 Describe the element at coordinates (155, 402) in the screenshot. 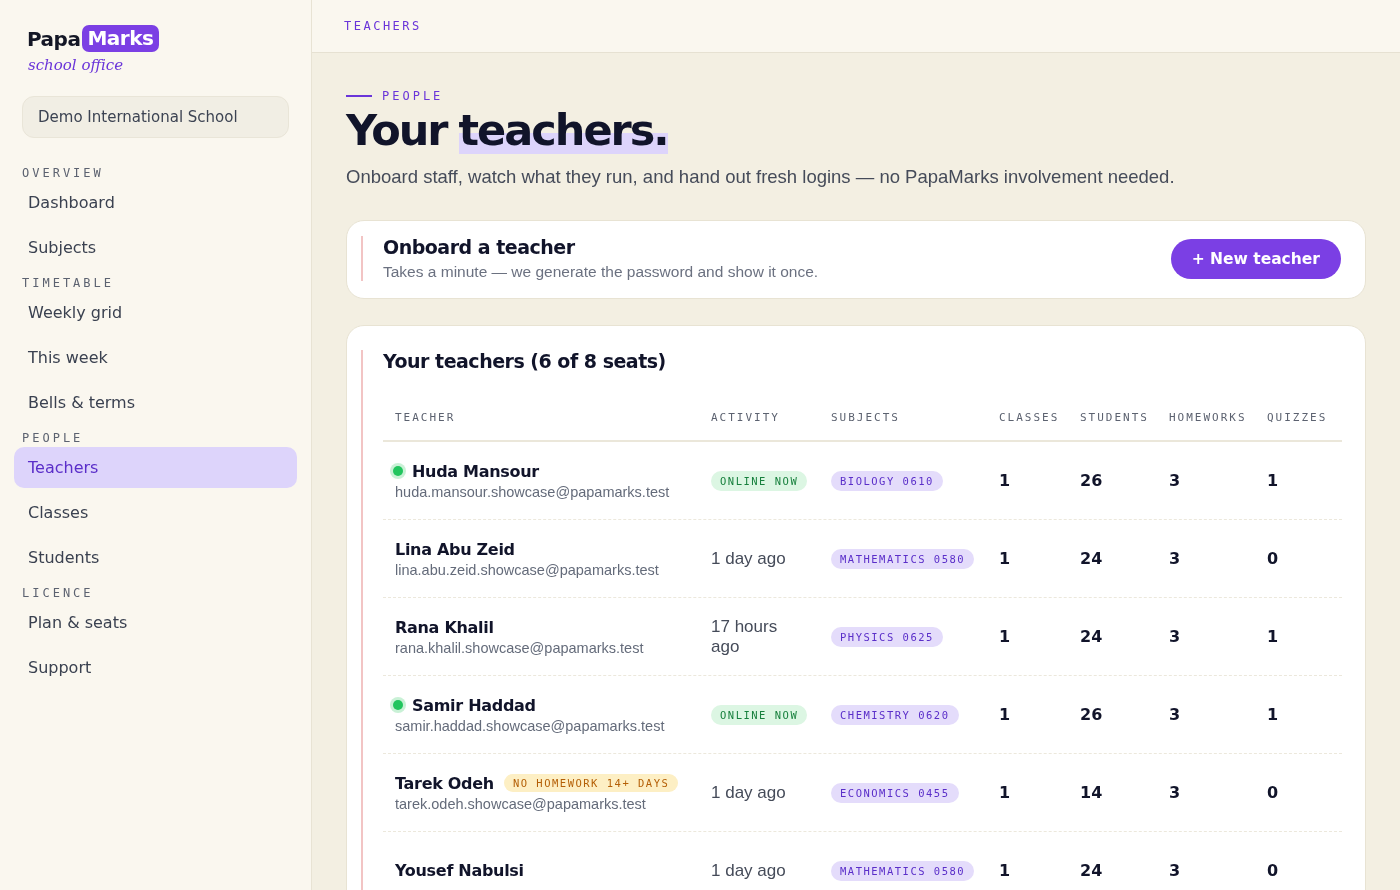

I see `nav-item: Bells & terms` at that location.